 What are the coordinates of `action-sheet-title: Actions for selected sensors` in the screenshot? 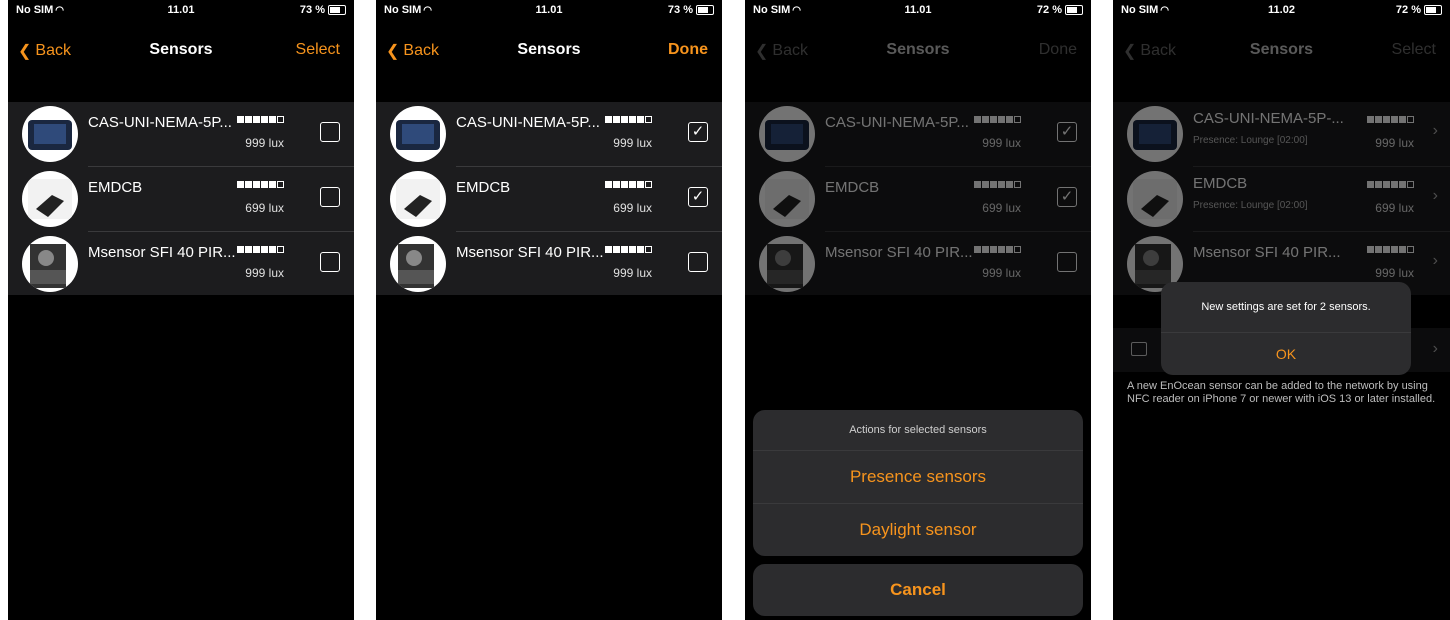 It's located at (918, 430).